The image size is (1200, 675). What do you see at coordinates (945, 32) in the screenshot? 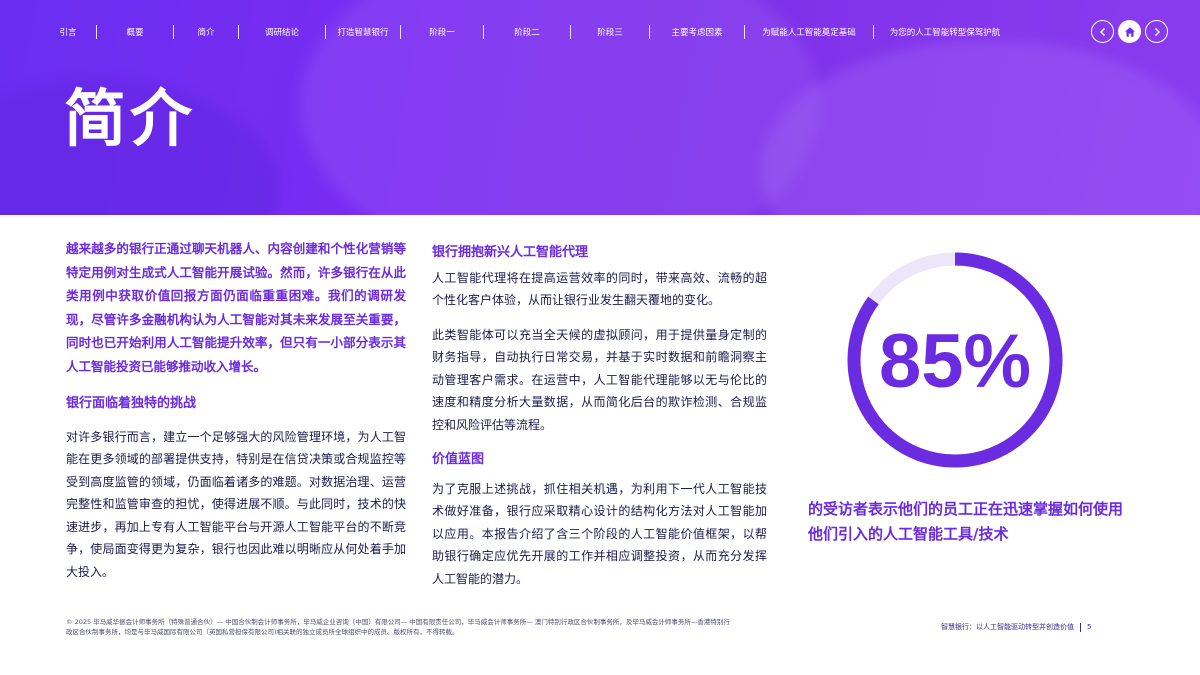
I see `nav-item-ai-transformation: 为您的人工智能转型保驾护航` at bounding box center [945, 32].